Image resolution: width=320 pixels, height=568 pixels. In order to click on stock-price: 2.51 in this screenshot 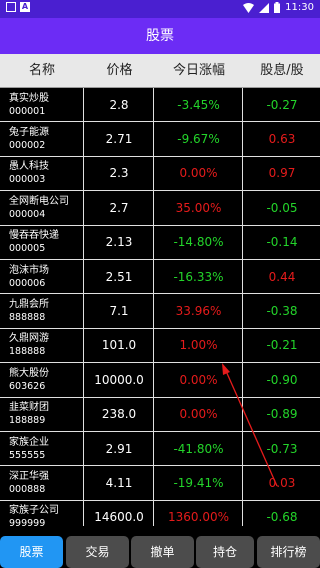, I will do `click(119, 276)`.